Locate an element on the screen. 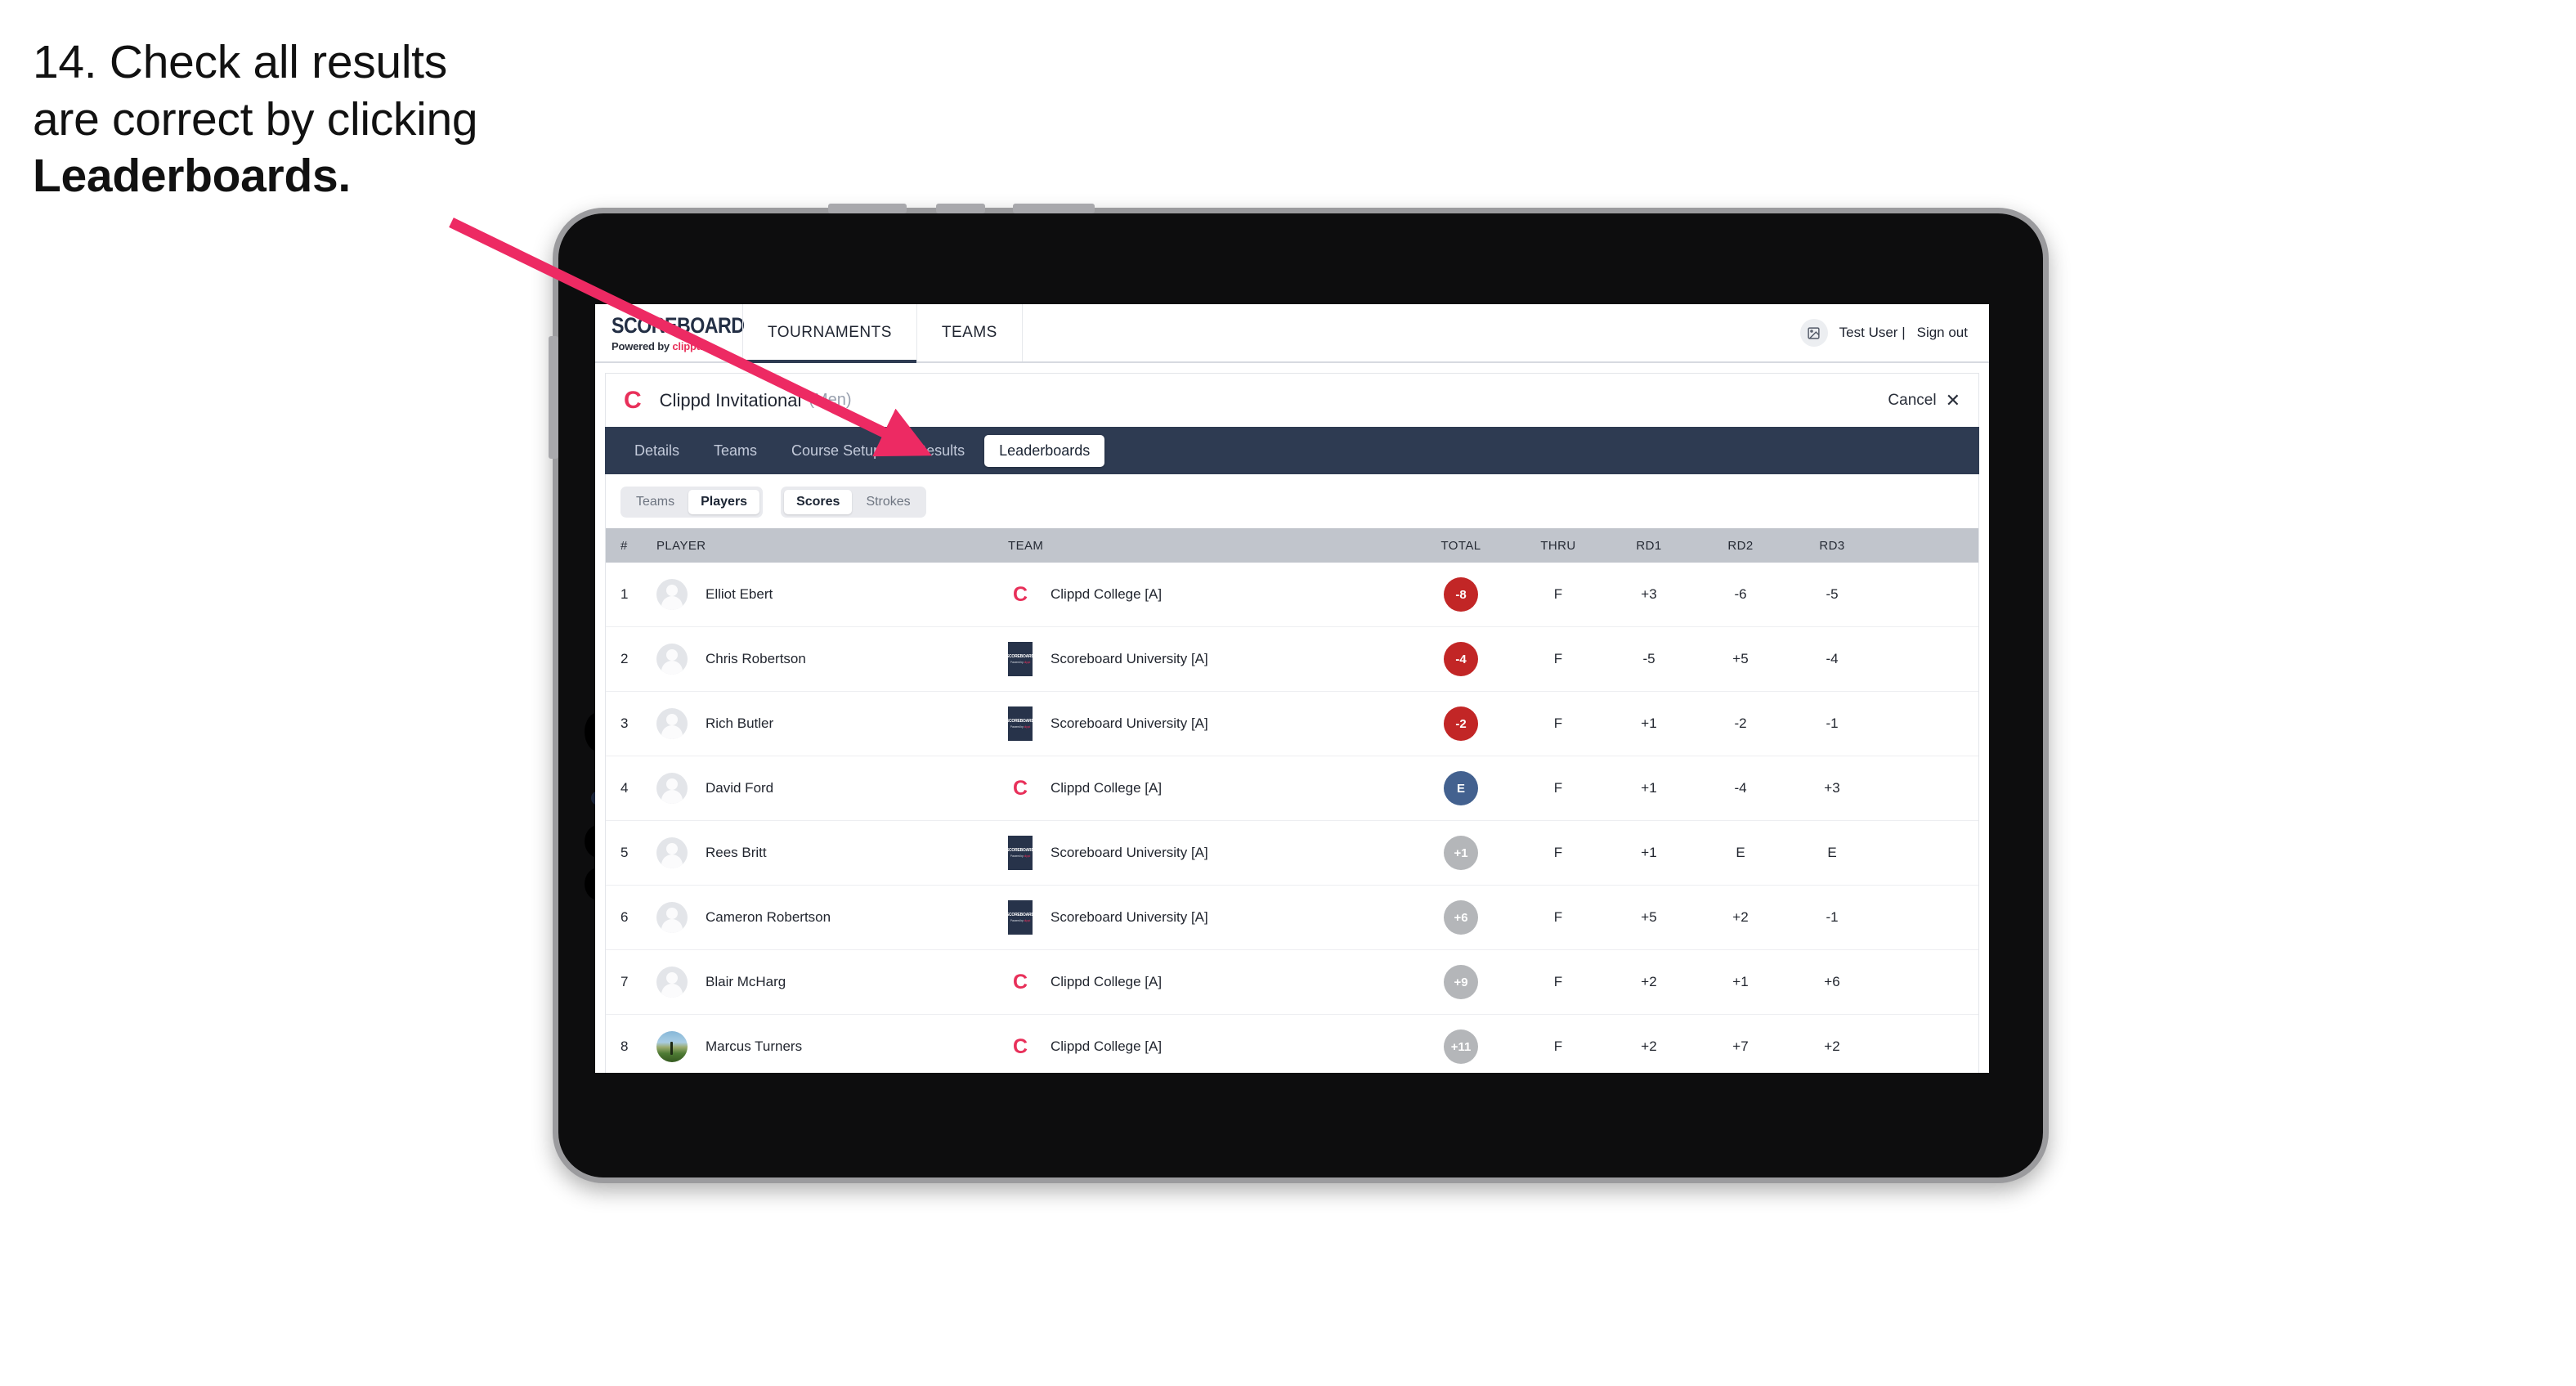  column-header-total: TOTAL is located at coordinates (1461, 545).